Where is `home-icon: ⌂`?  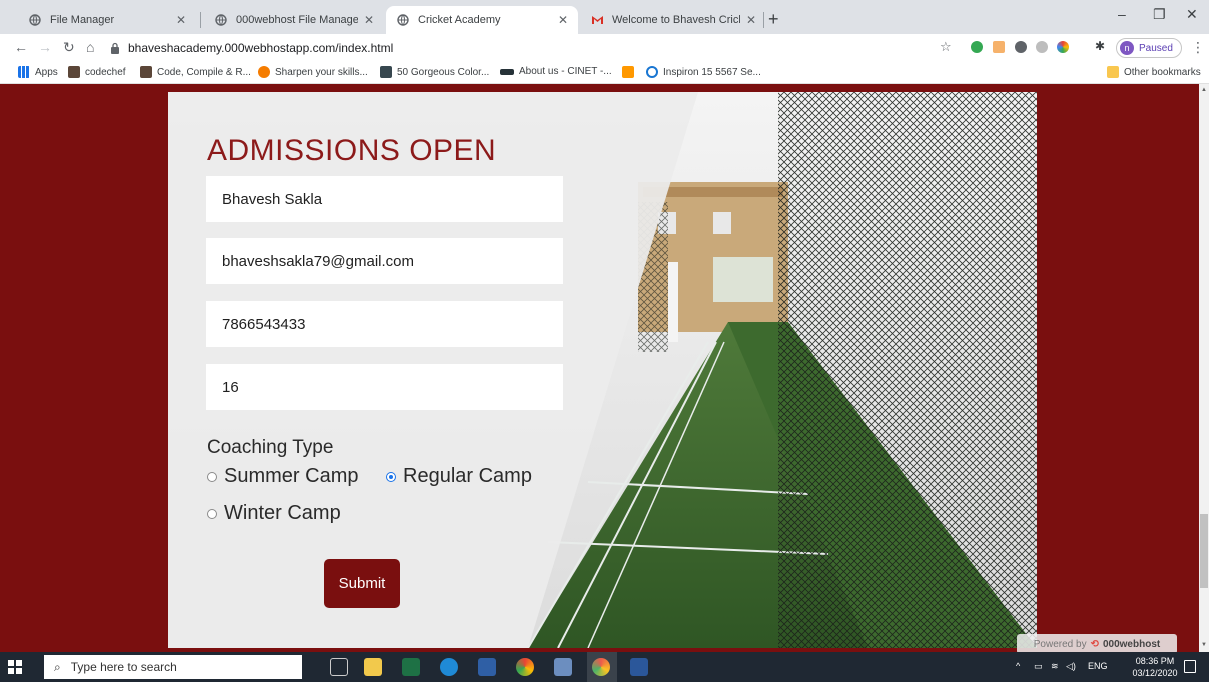
home-icon: ⌂ is located at coordinates (90, 47).